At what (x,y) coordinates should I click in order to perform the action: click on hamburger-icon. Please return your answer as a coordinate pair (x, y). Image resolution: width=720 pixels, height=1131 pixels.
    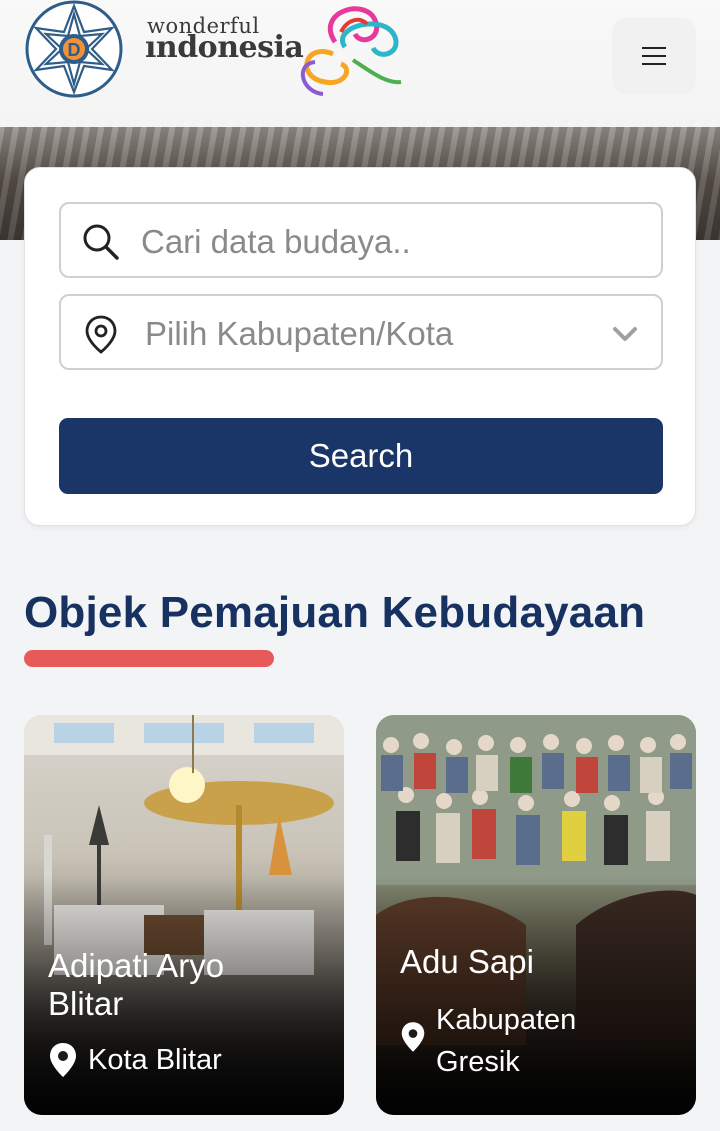
    Looking at the image, I should click on (654, 56).